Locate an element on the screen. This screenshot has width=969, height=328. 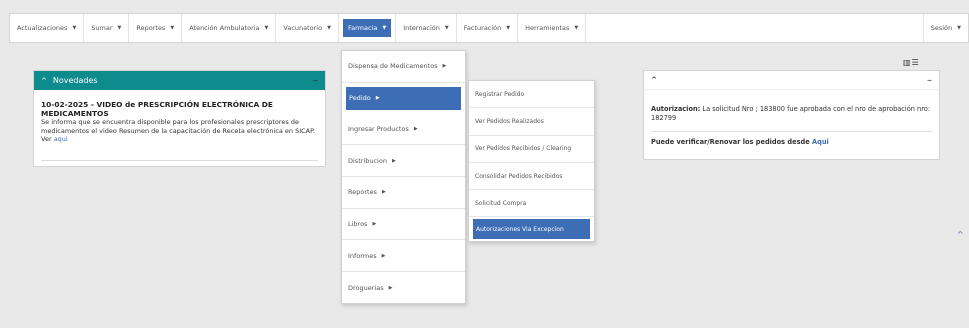
grid-view-icon: ▥ is located at coordinates (907, 62).